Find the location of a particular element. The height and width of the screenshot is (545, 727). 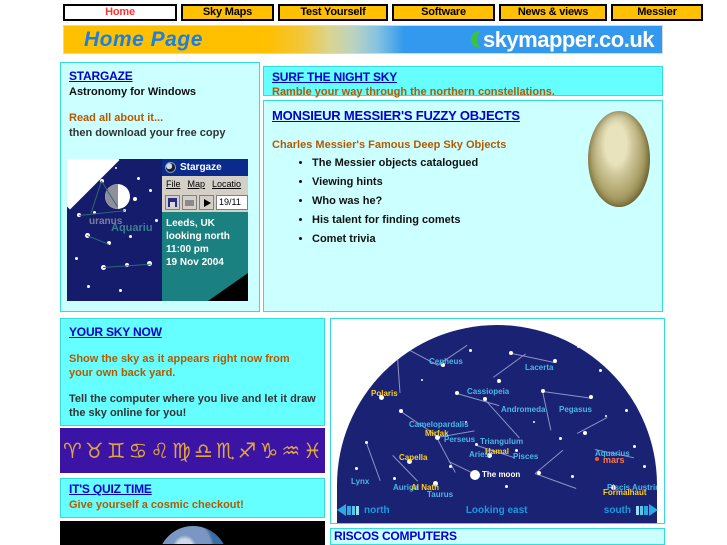

info-time: 11:00 pm is located at coordinates (187, 249).